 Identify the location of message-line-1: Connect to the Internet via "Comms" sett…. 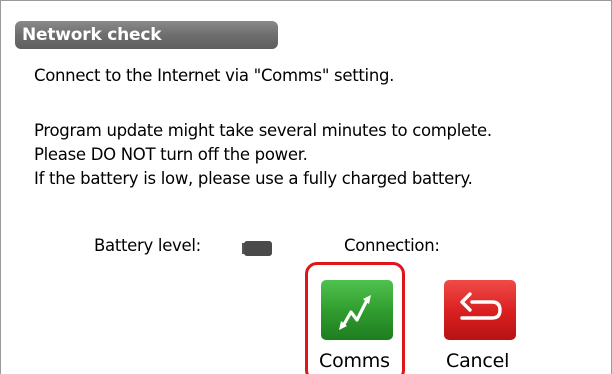
(214, 75).